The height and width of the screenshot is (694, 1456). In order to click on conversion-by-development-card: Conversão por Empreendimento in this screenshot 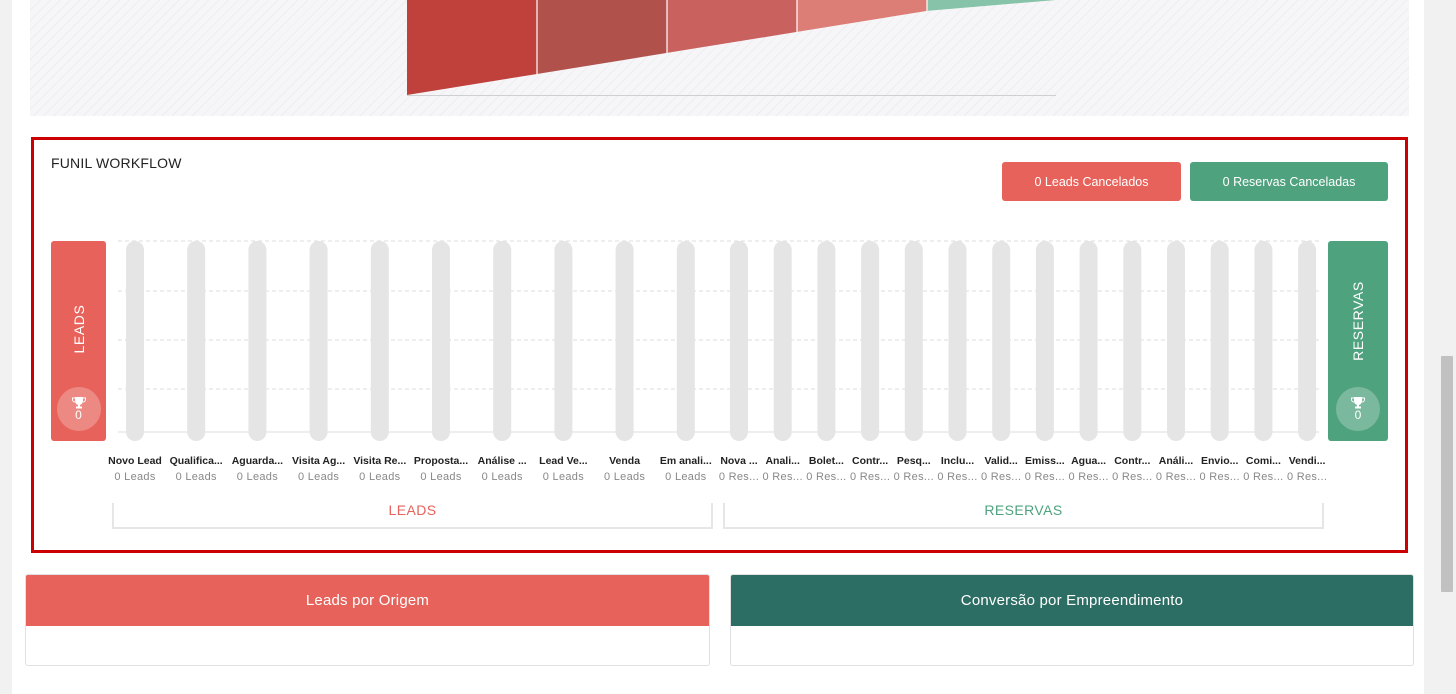, I will do `click(1072, 620)`.